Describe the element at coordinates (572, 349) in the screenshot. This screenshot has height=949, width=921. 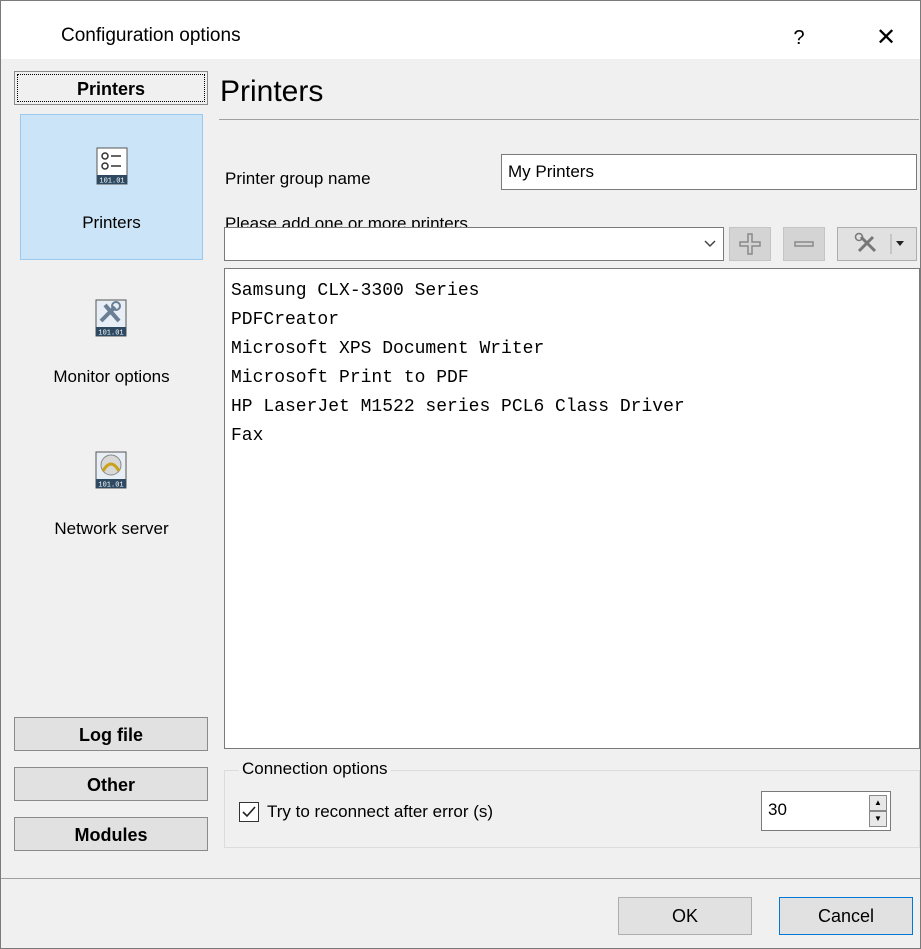
I see `list-item: Microsoft XPS Document Writer` at that location.